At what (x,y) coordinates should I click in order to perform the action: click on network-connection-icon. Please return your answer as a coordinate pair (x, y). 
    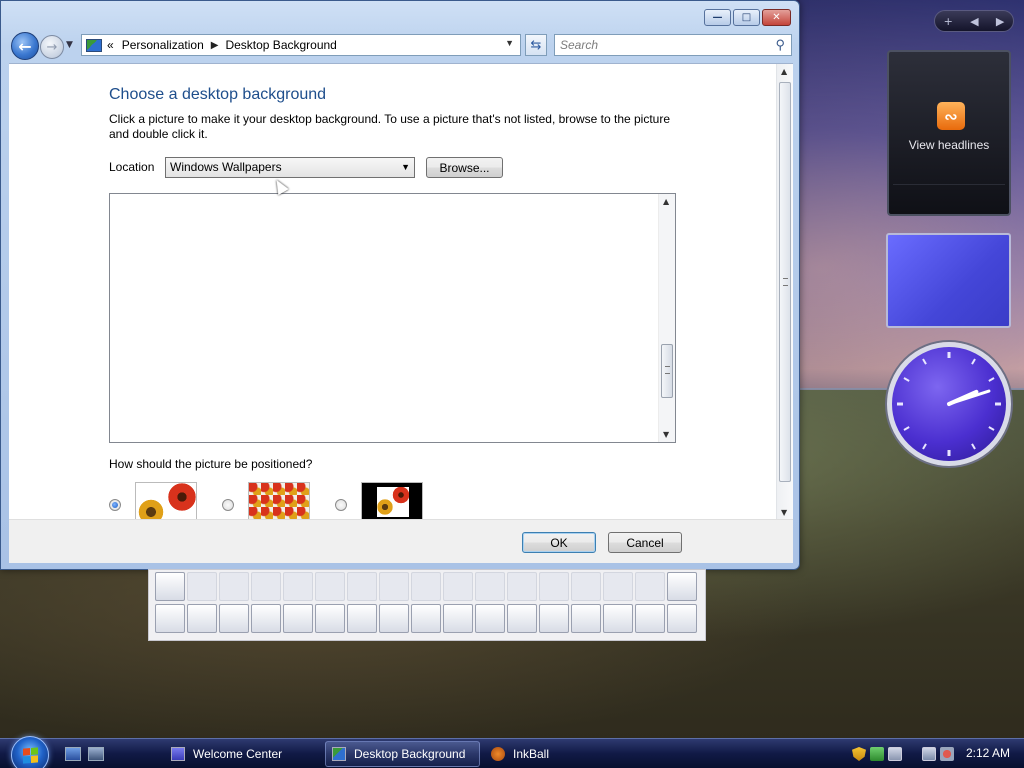
    Looking at the image, I should click on (929, 754).